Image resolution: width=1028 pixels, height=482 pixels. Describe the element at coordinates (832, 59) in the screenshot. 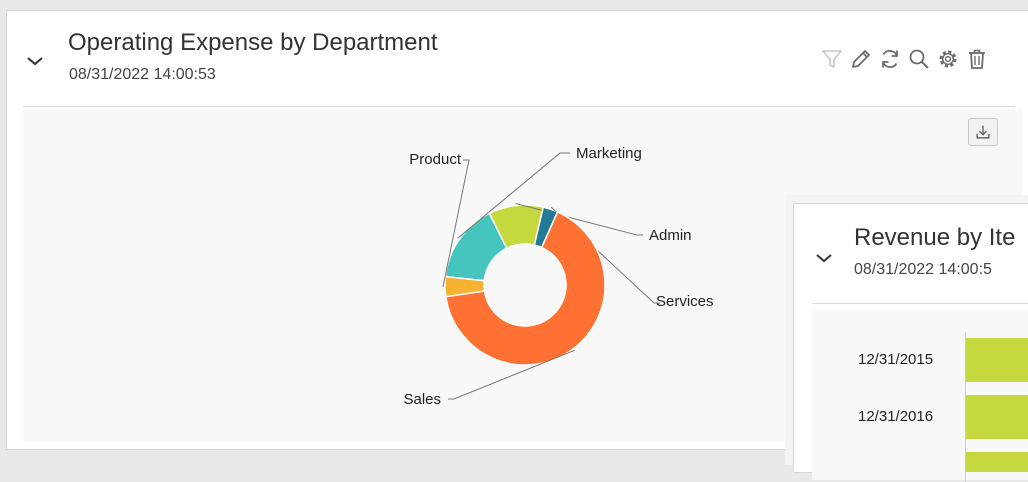

I see `filter-icon` at that location.